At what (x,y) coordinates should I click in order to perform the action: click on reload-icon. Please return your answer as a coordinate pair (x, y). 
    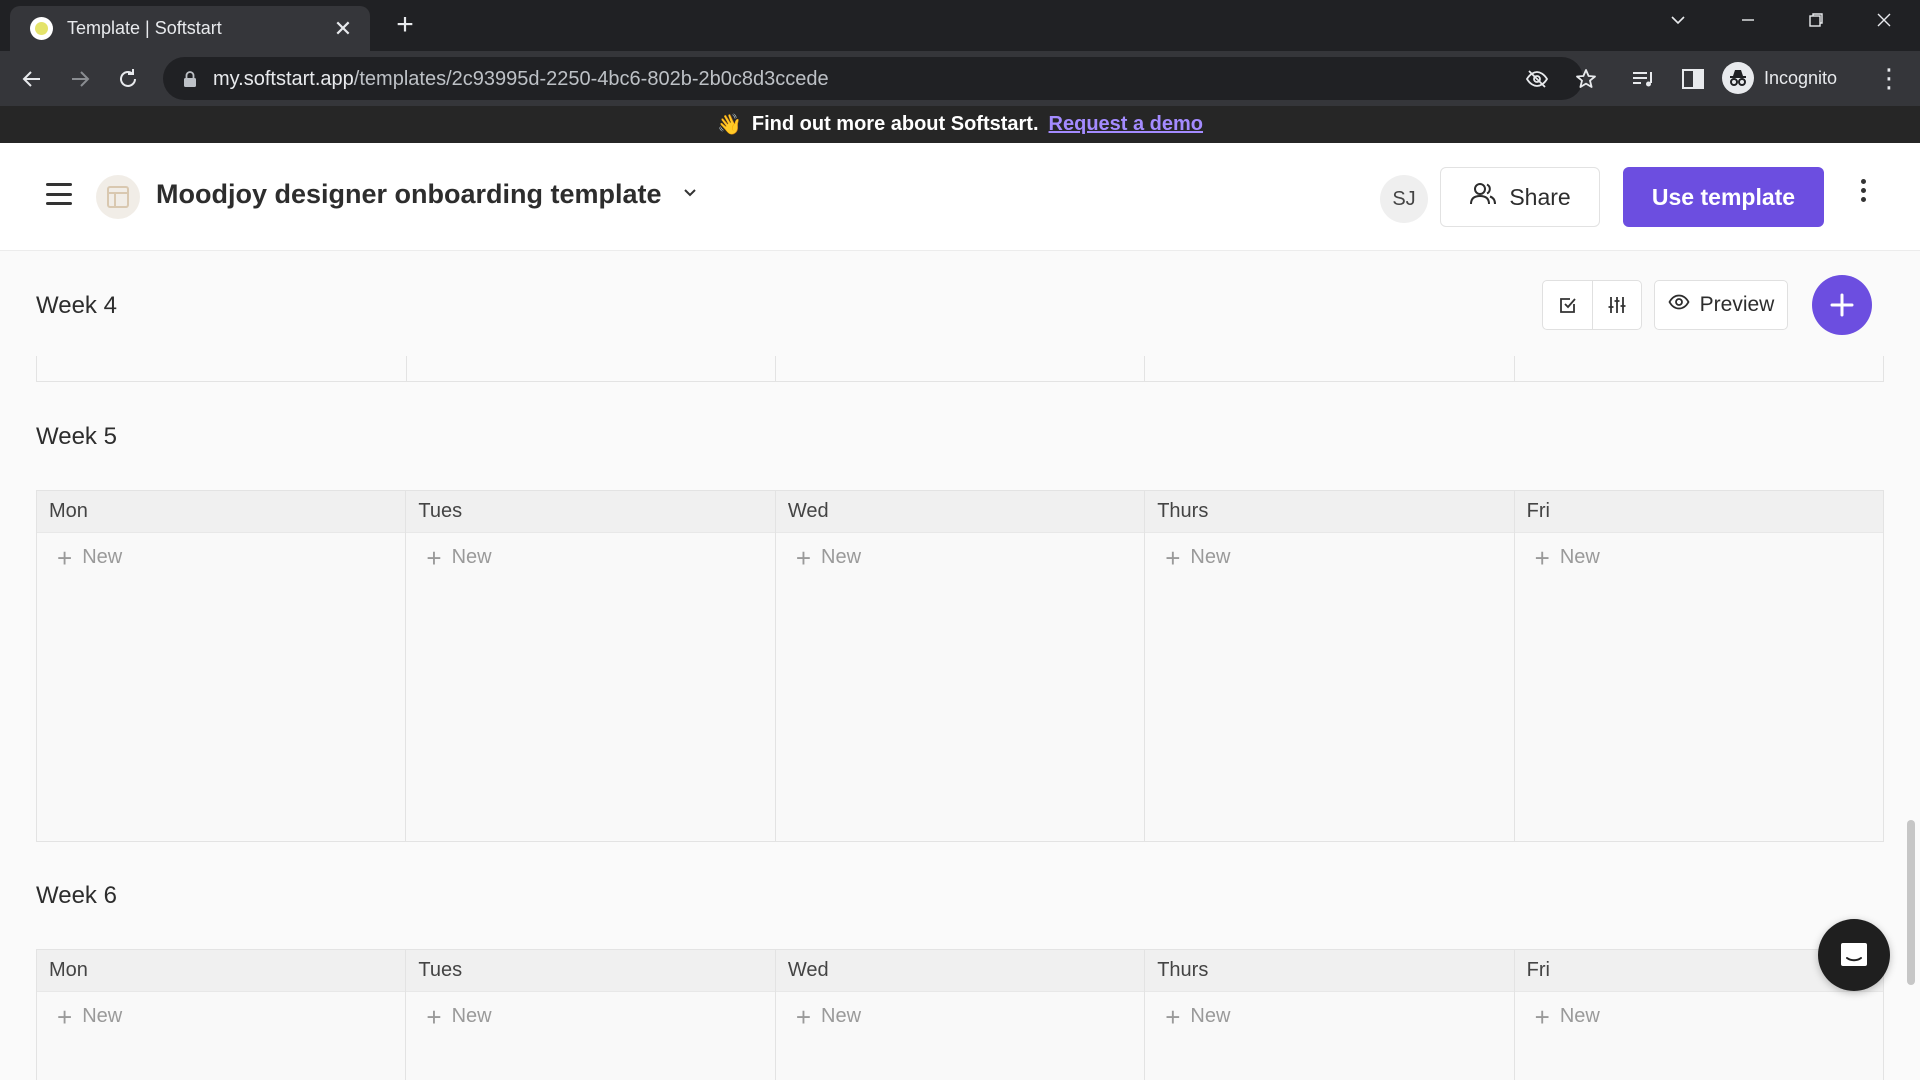
    Looking at the image, I should click on (128, 79).